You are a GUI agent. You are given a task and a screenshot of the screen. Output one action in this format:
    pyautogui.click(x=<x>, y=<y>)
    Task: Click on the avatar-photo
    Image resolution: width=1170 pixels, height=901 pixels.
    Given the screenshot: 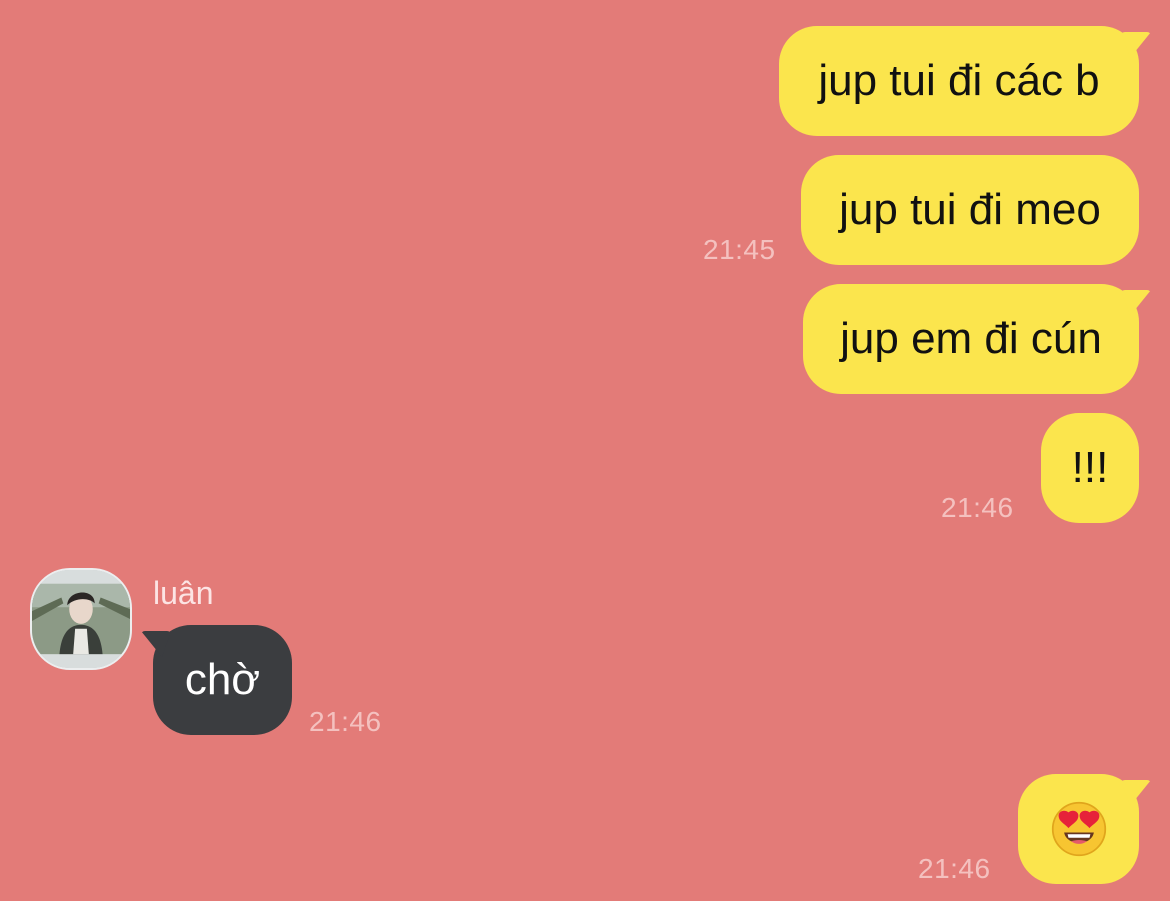 What is the action you would take?
    pyautogui.click(x=81, y=619)
    